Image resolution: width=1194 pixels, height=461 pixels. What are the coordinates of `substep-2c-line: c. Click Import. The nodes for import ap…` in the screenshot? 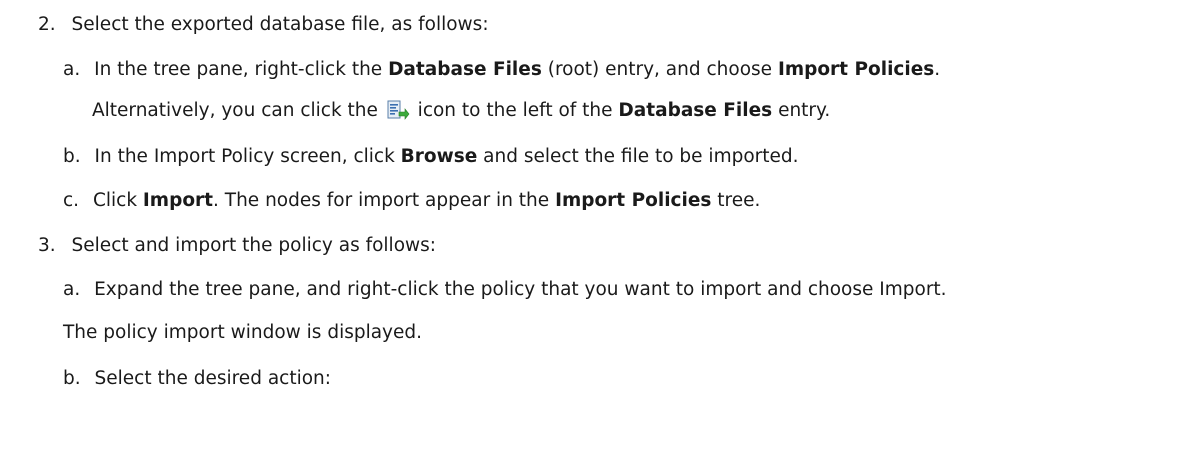 It's located at (411, 201).